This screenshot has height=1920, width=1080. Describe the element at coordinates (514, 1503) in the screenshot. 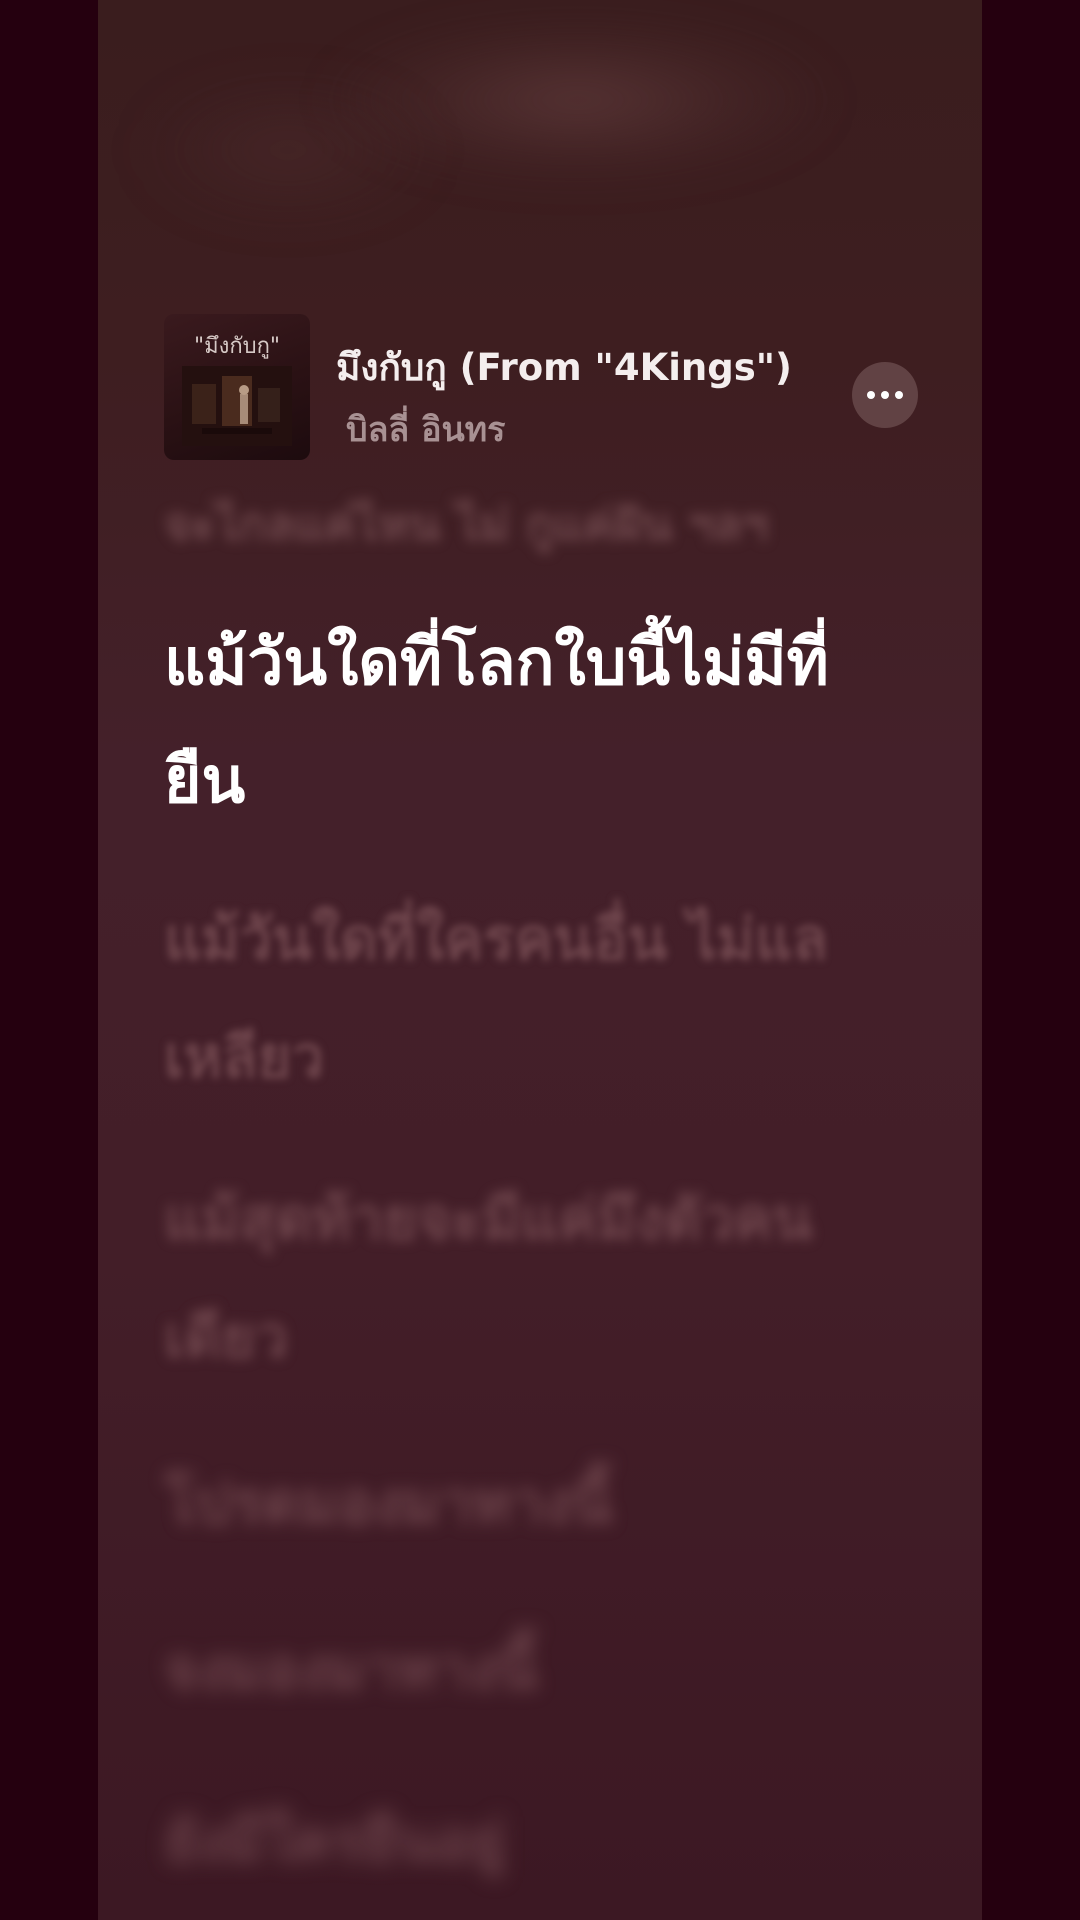

I see `lyric-line-upcoming: โปรดมองมาทางนี้` at that location.